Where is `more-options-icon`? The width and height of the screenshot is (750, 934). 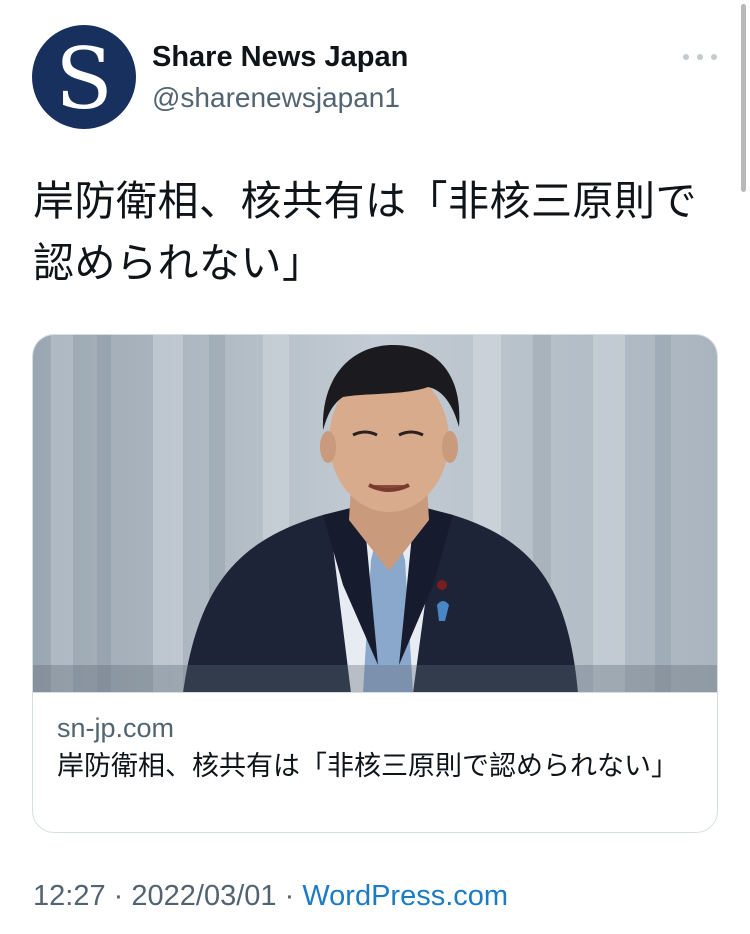
more-options-icon is located at coordinates (700, 57).